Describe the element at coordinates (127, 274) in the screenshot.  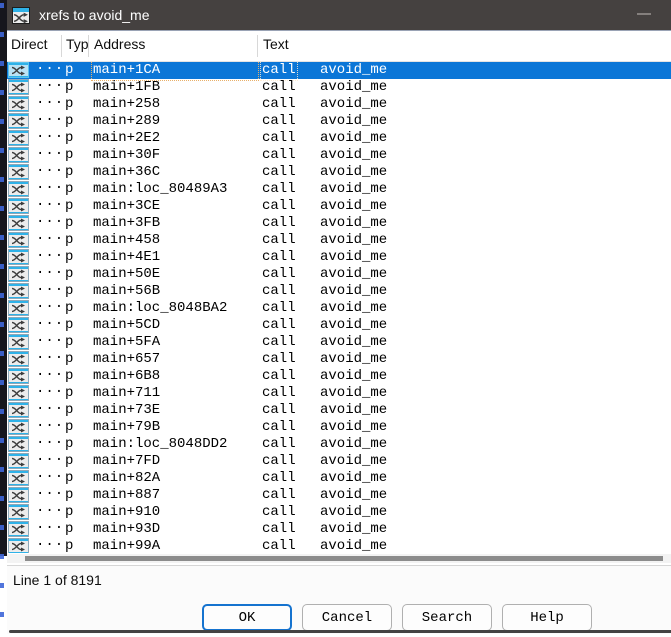
I see `xref-address: main+50E` at that location.